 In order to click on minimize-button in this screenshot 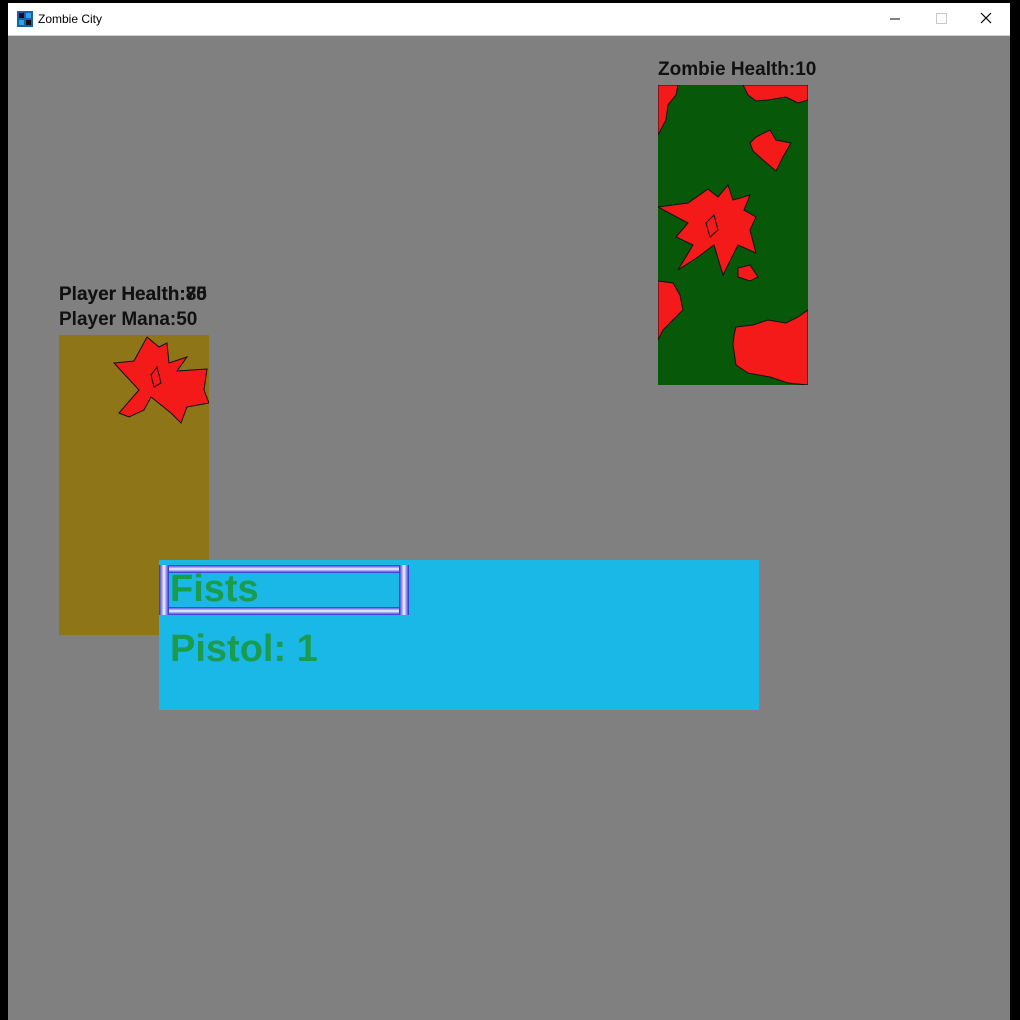, I will do `click(895, 19)`.